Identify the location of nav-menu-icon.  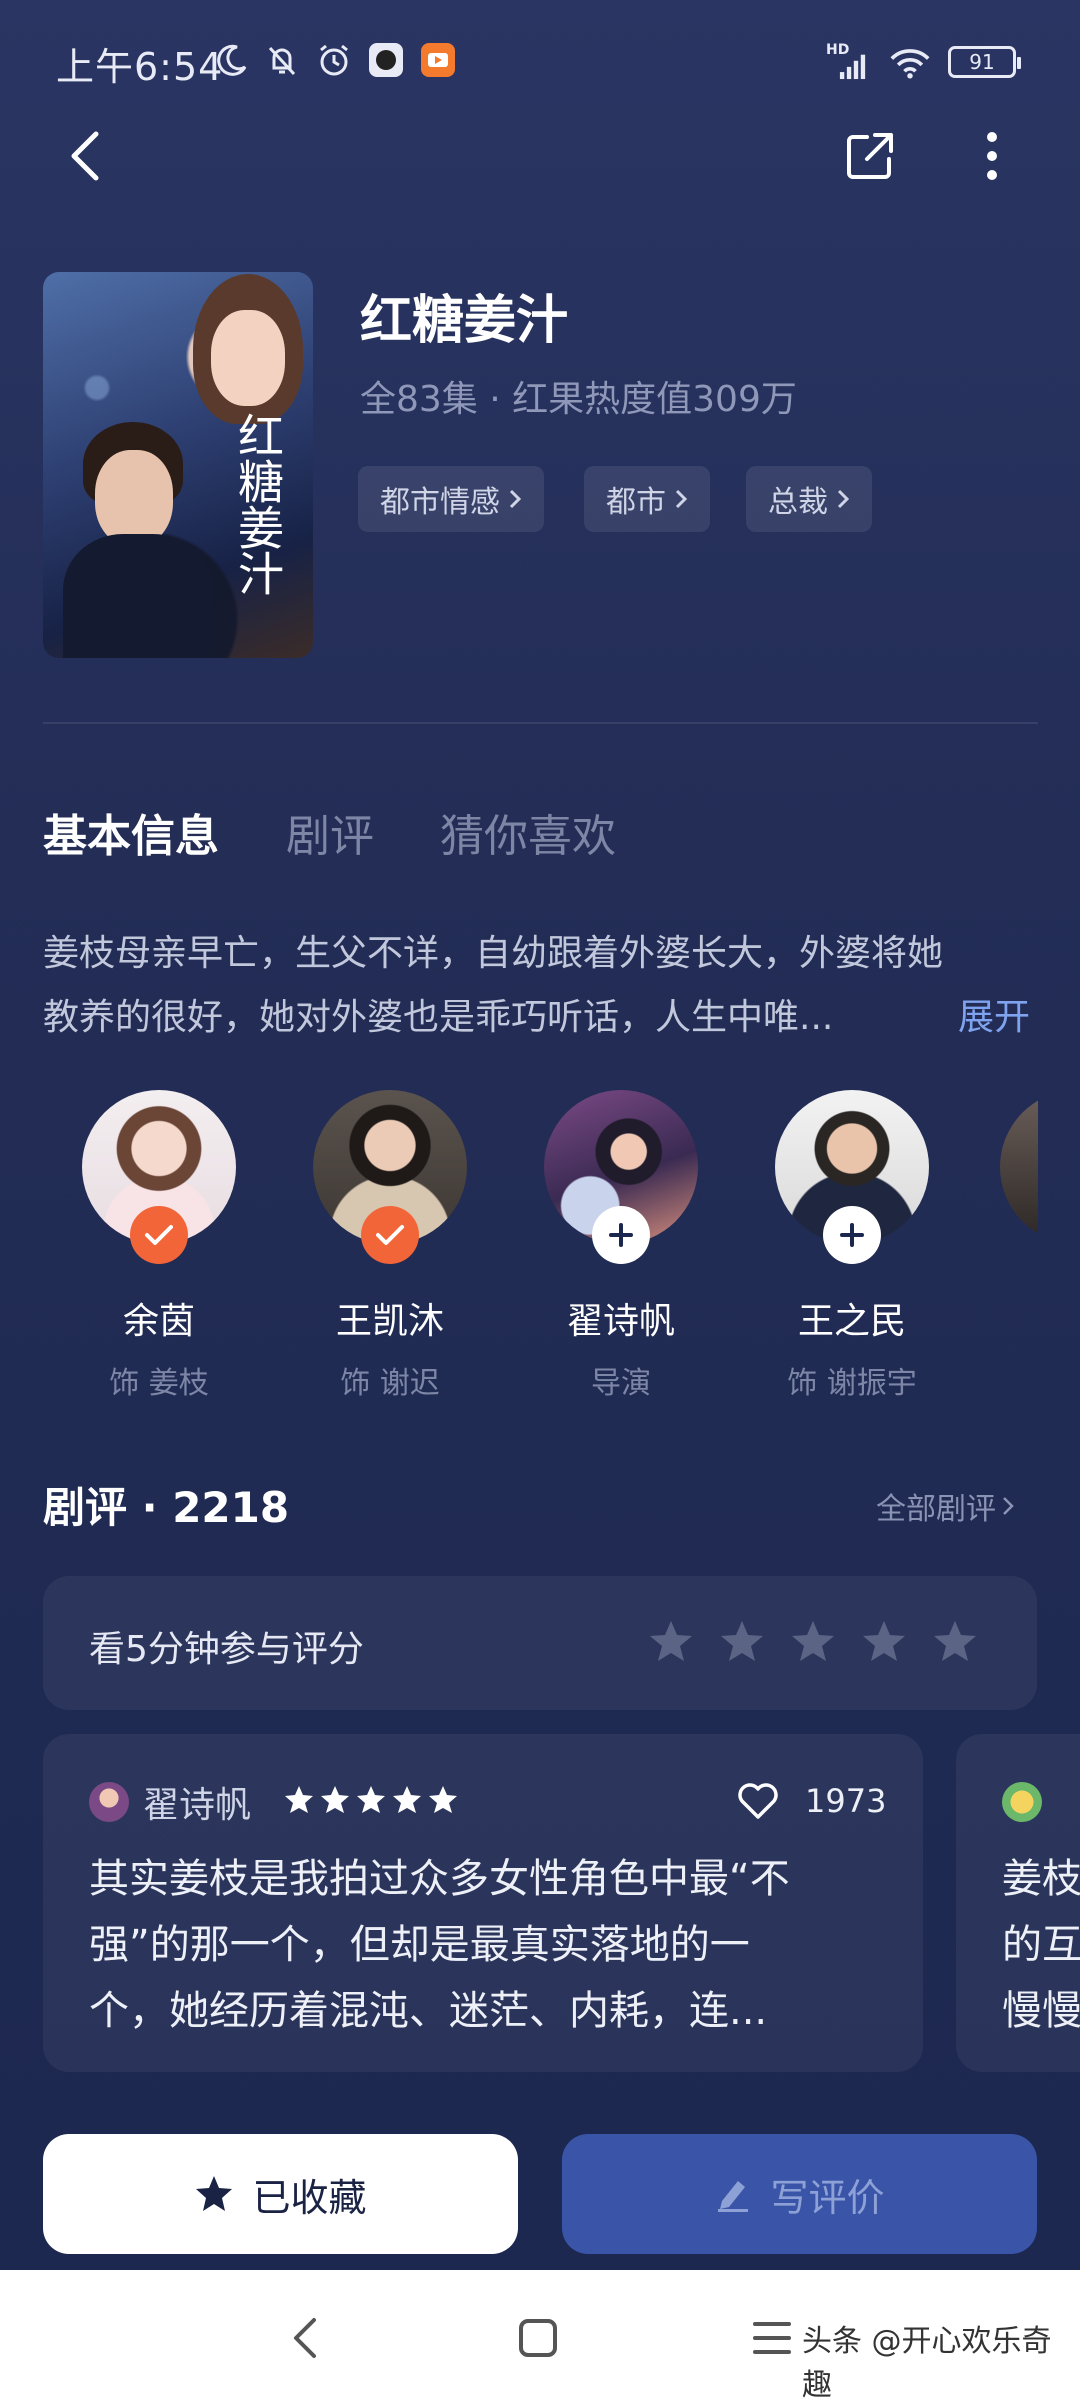
(772, 2338).